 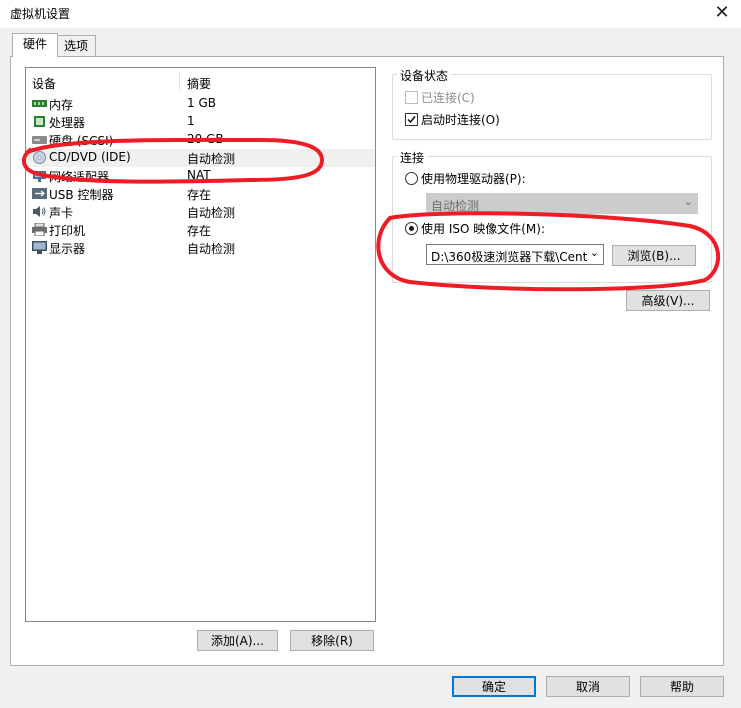 What do you see at coordinates (460, 120) in the screenshot?
I see `connect-at-power-on-label: 启动时连接(O)` at bounding box center [460, 120].